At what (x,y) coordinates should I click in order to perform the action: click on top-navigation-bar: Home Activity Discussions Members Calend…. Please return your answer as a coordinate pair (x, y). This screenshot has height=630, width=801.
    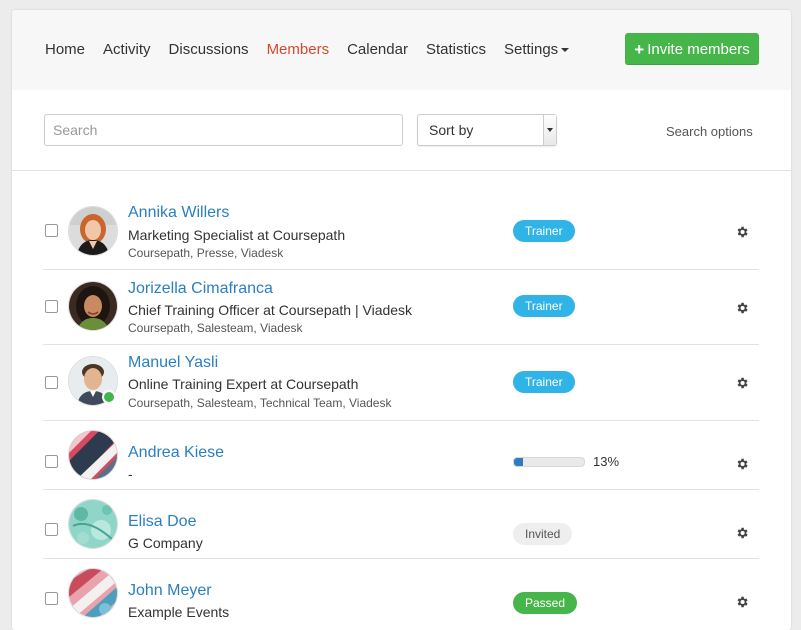
    Looking at the image, I should click on (401, 50).